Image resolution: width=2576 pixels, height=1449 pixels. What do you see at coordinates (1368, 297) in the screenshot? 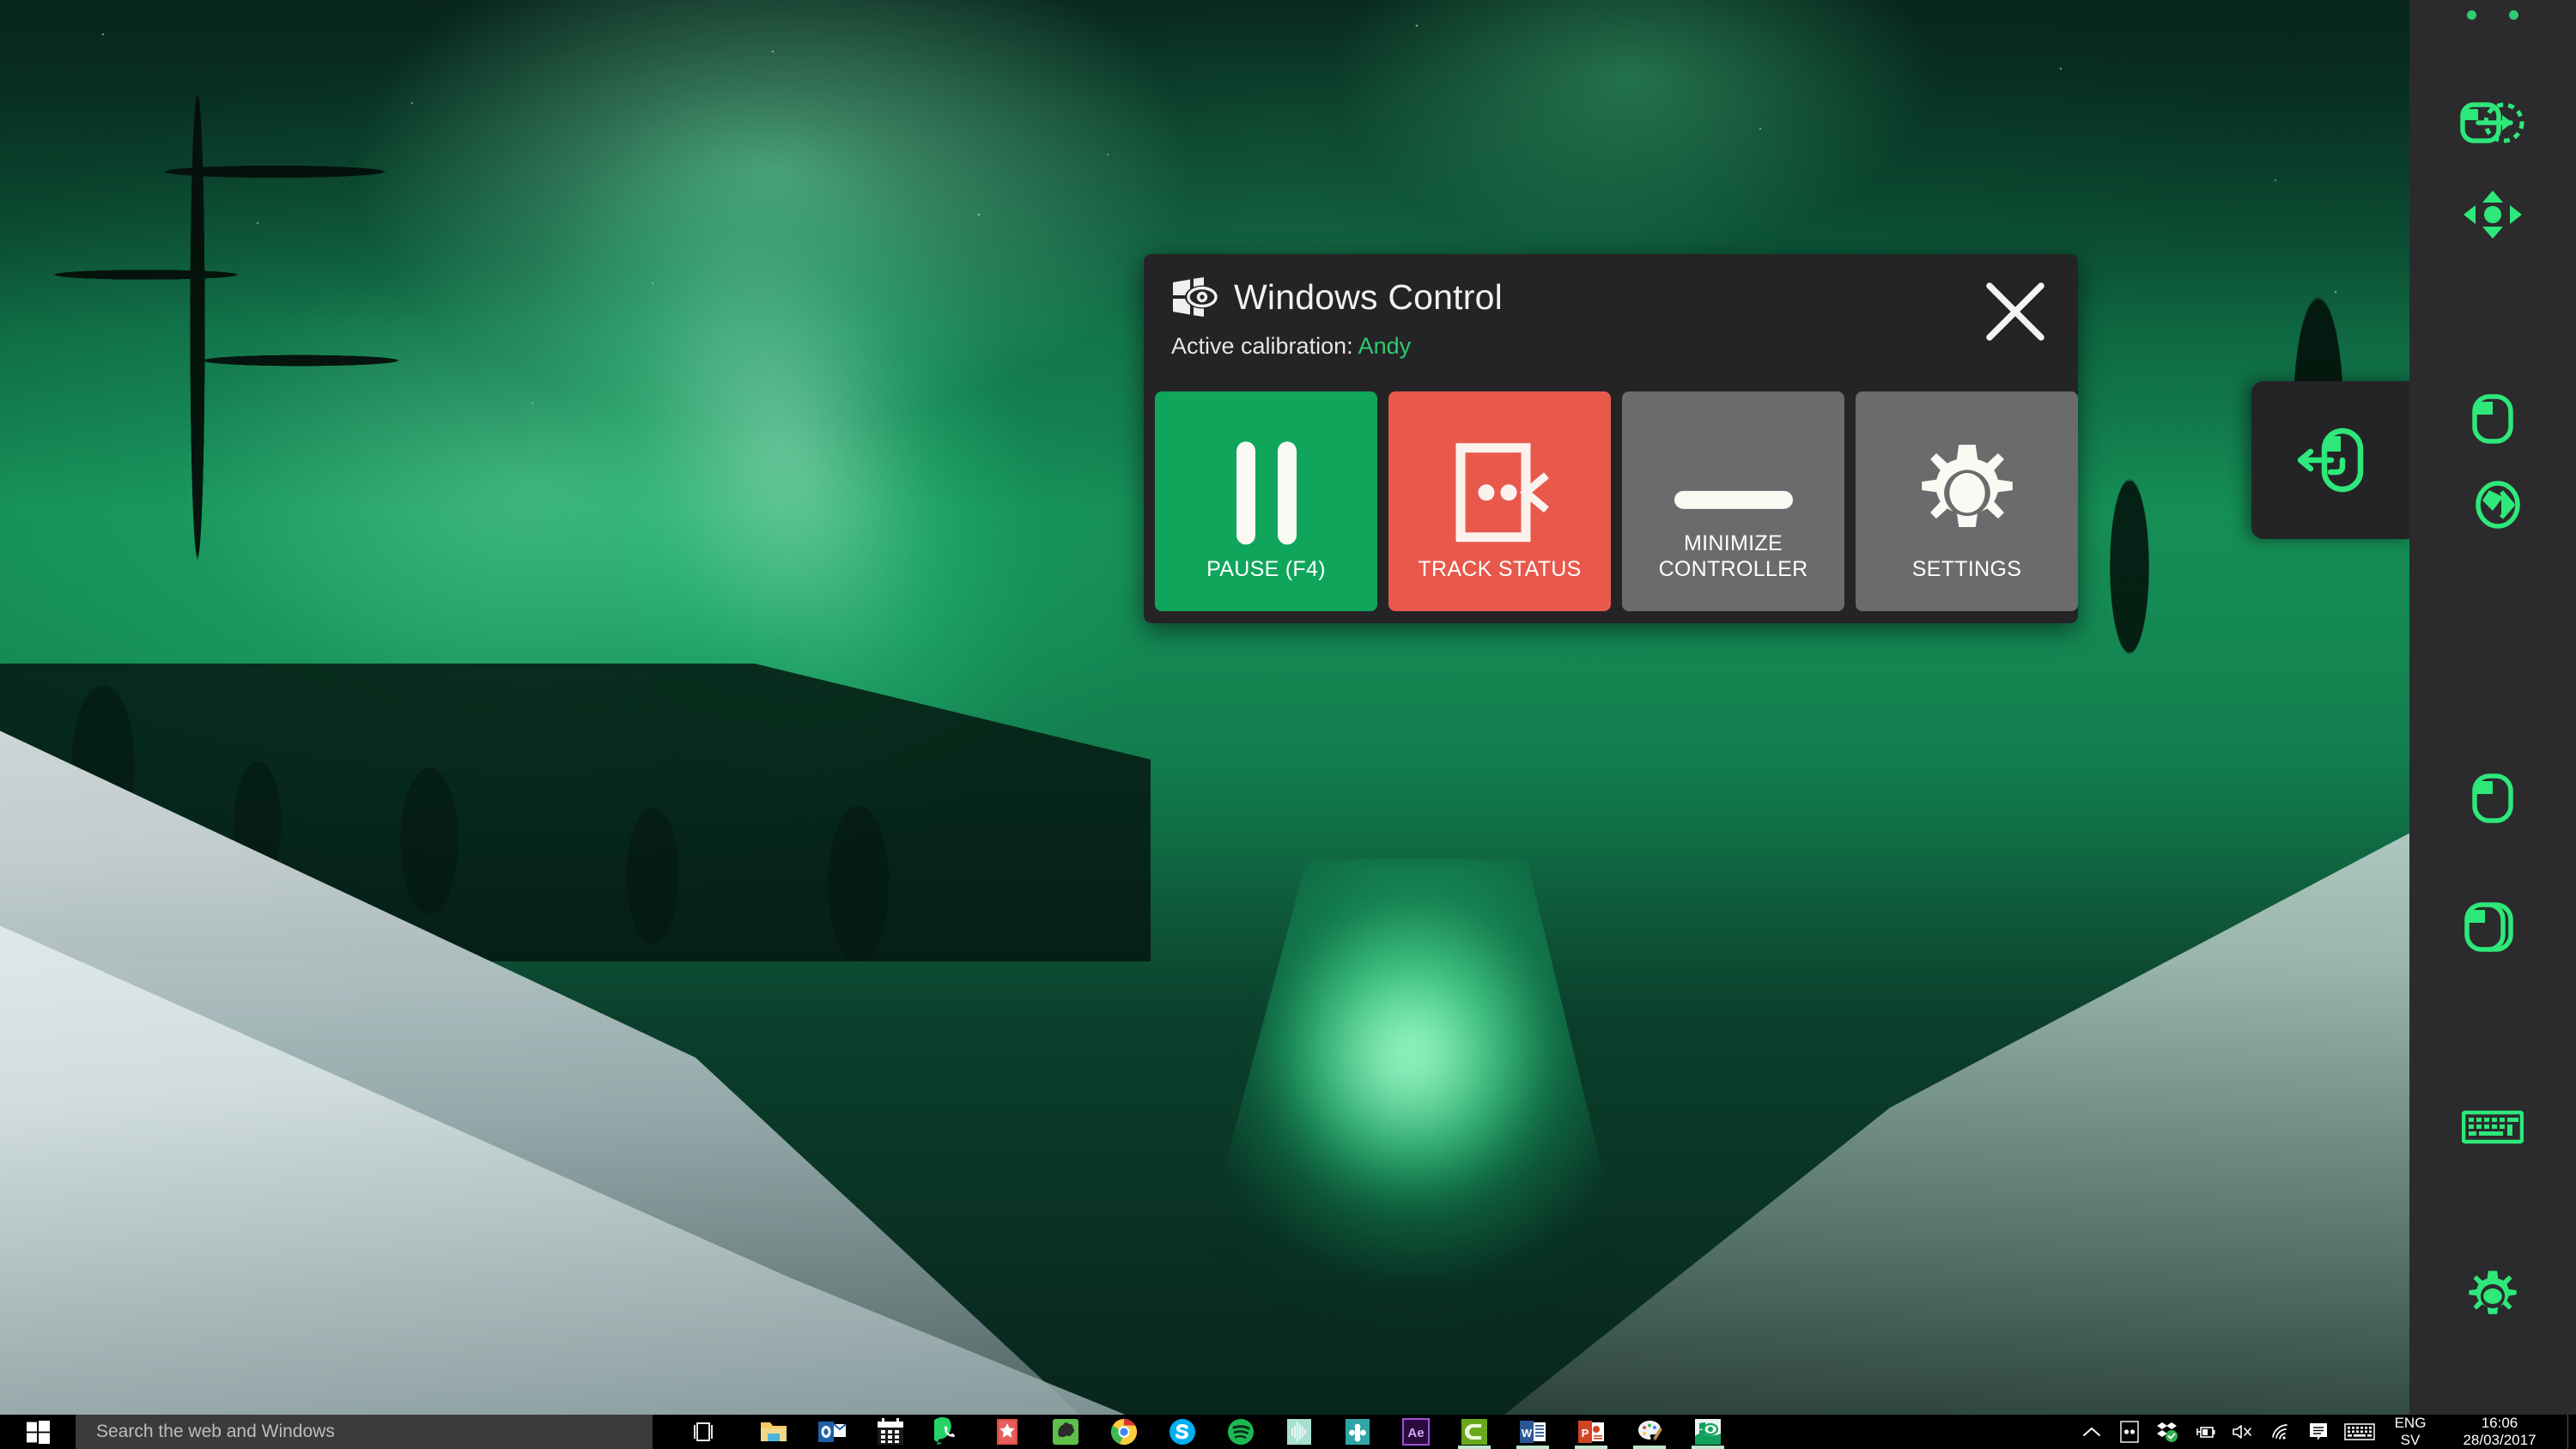
I see `dialog-title: Windows Control` at bounding box center [1368, 297].